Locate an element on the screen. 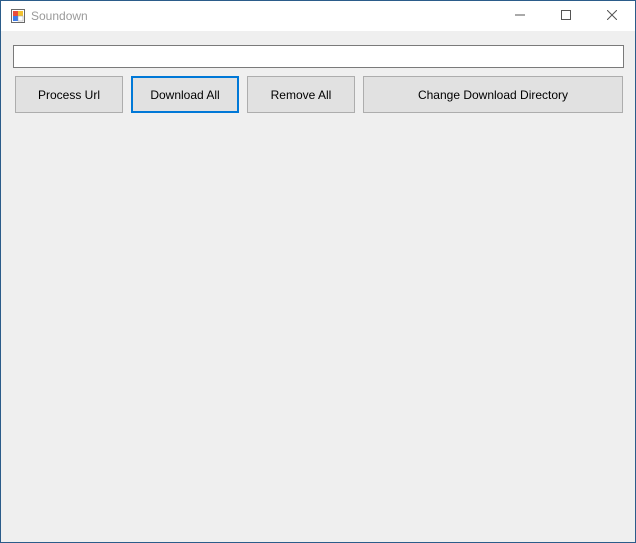 This screenshot has height=543, width=636. minimize-icon is located at coordinates (520, 16).